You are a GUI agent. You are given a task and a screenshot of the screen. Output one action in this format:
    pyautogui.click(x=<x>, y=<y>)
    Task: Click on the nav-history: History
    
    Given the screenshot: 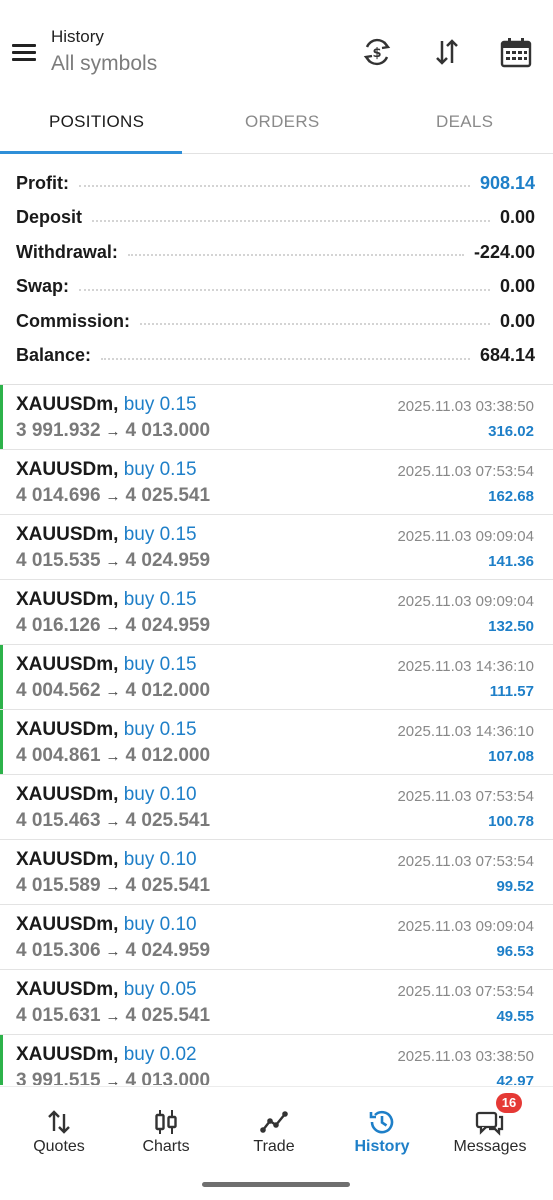 What is the action you would take?
    pyautogui.click(x=382, y=1127)
    